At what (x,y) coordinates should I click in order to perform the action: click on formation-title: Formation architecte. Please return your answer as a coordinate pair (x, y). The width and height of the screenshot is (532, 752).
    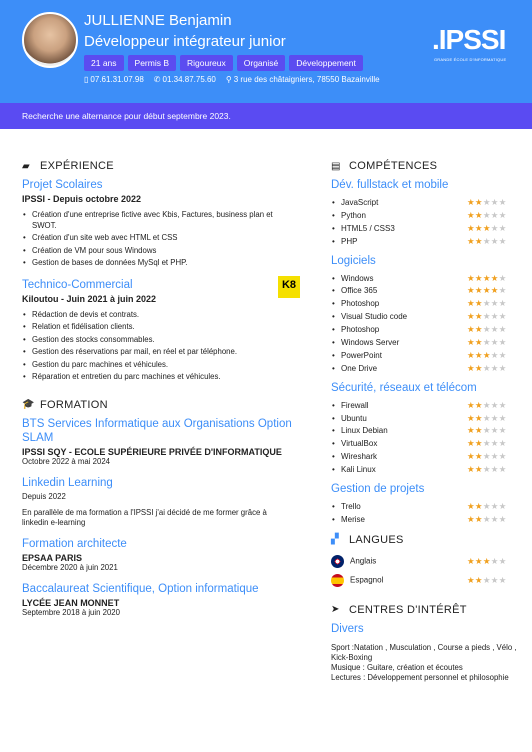
    Looking at the image, I should click on (74, 543).